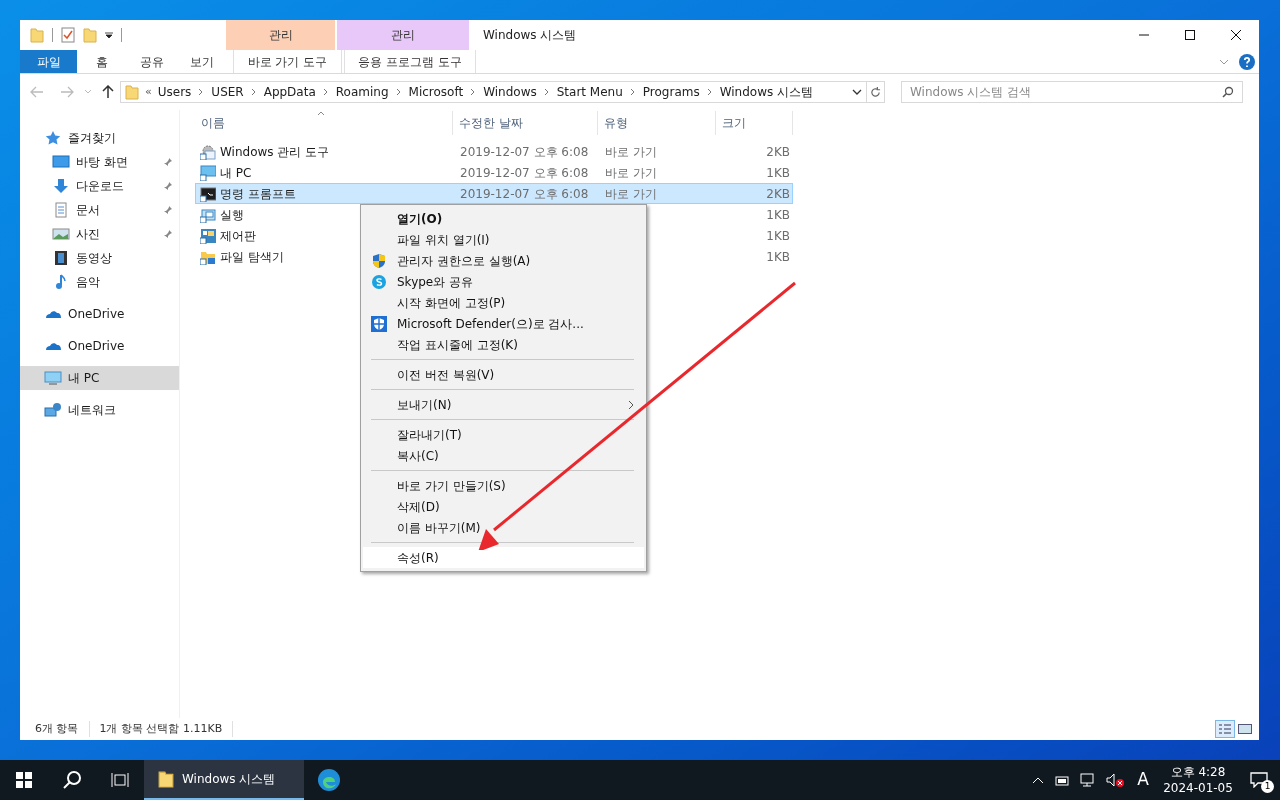 The image size is (1280, 800). What do you see at coordinates (88, 282) in the screenshot?
I see `nav-item-label: 음악` at bounding box center [88, 282].